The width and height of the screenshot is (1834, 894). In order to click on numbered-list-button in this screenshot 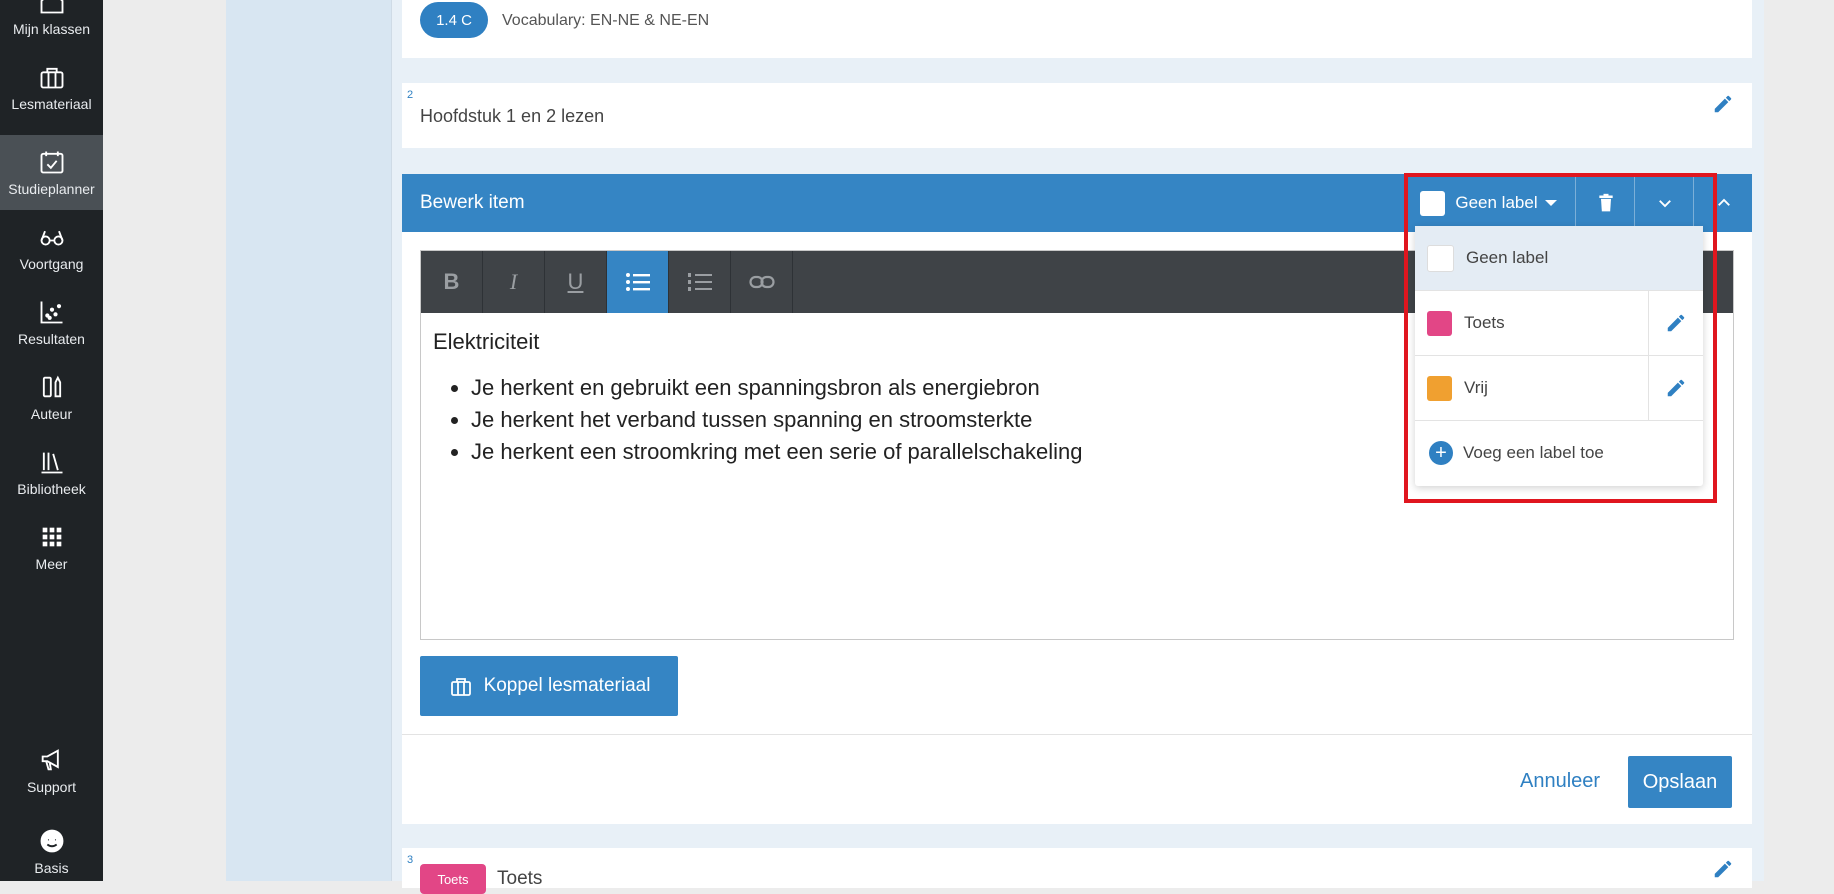, I will do `click(700, 282)`.